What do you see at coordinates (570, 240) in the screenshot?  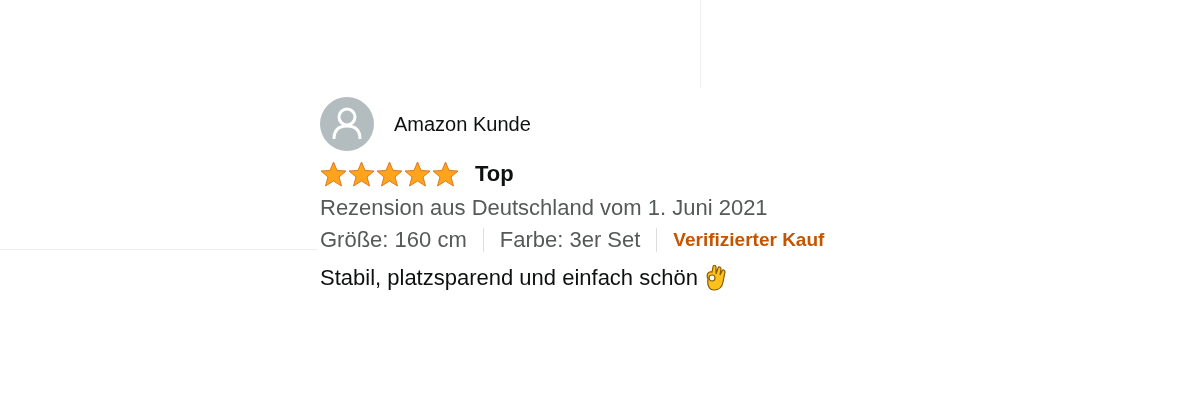 I see `variant-label: Farbe: 3er Set` at bounding box center [570, 240].